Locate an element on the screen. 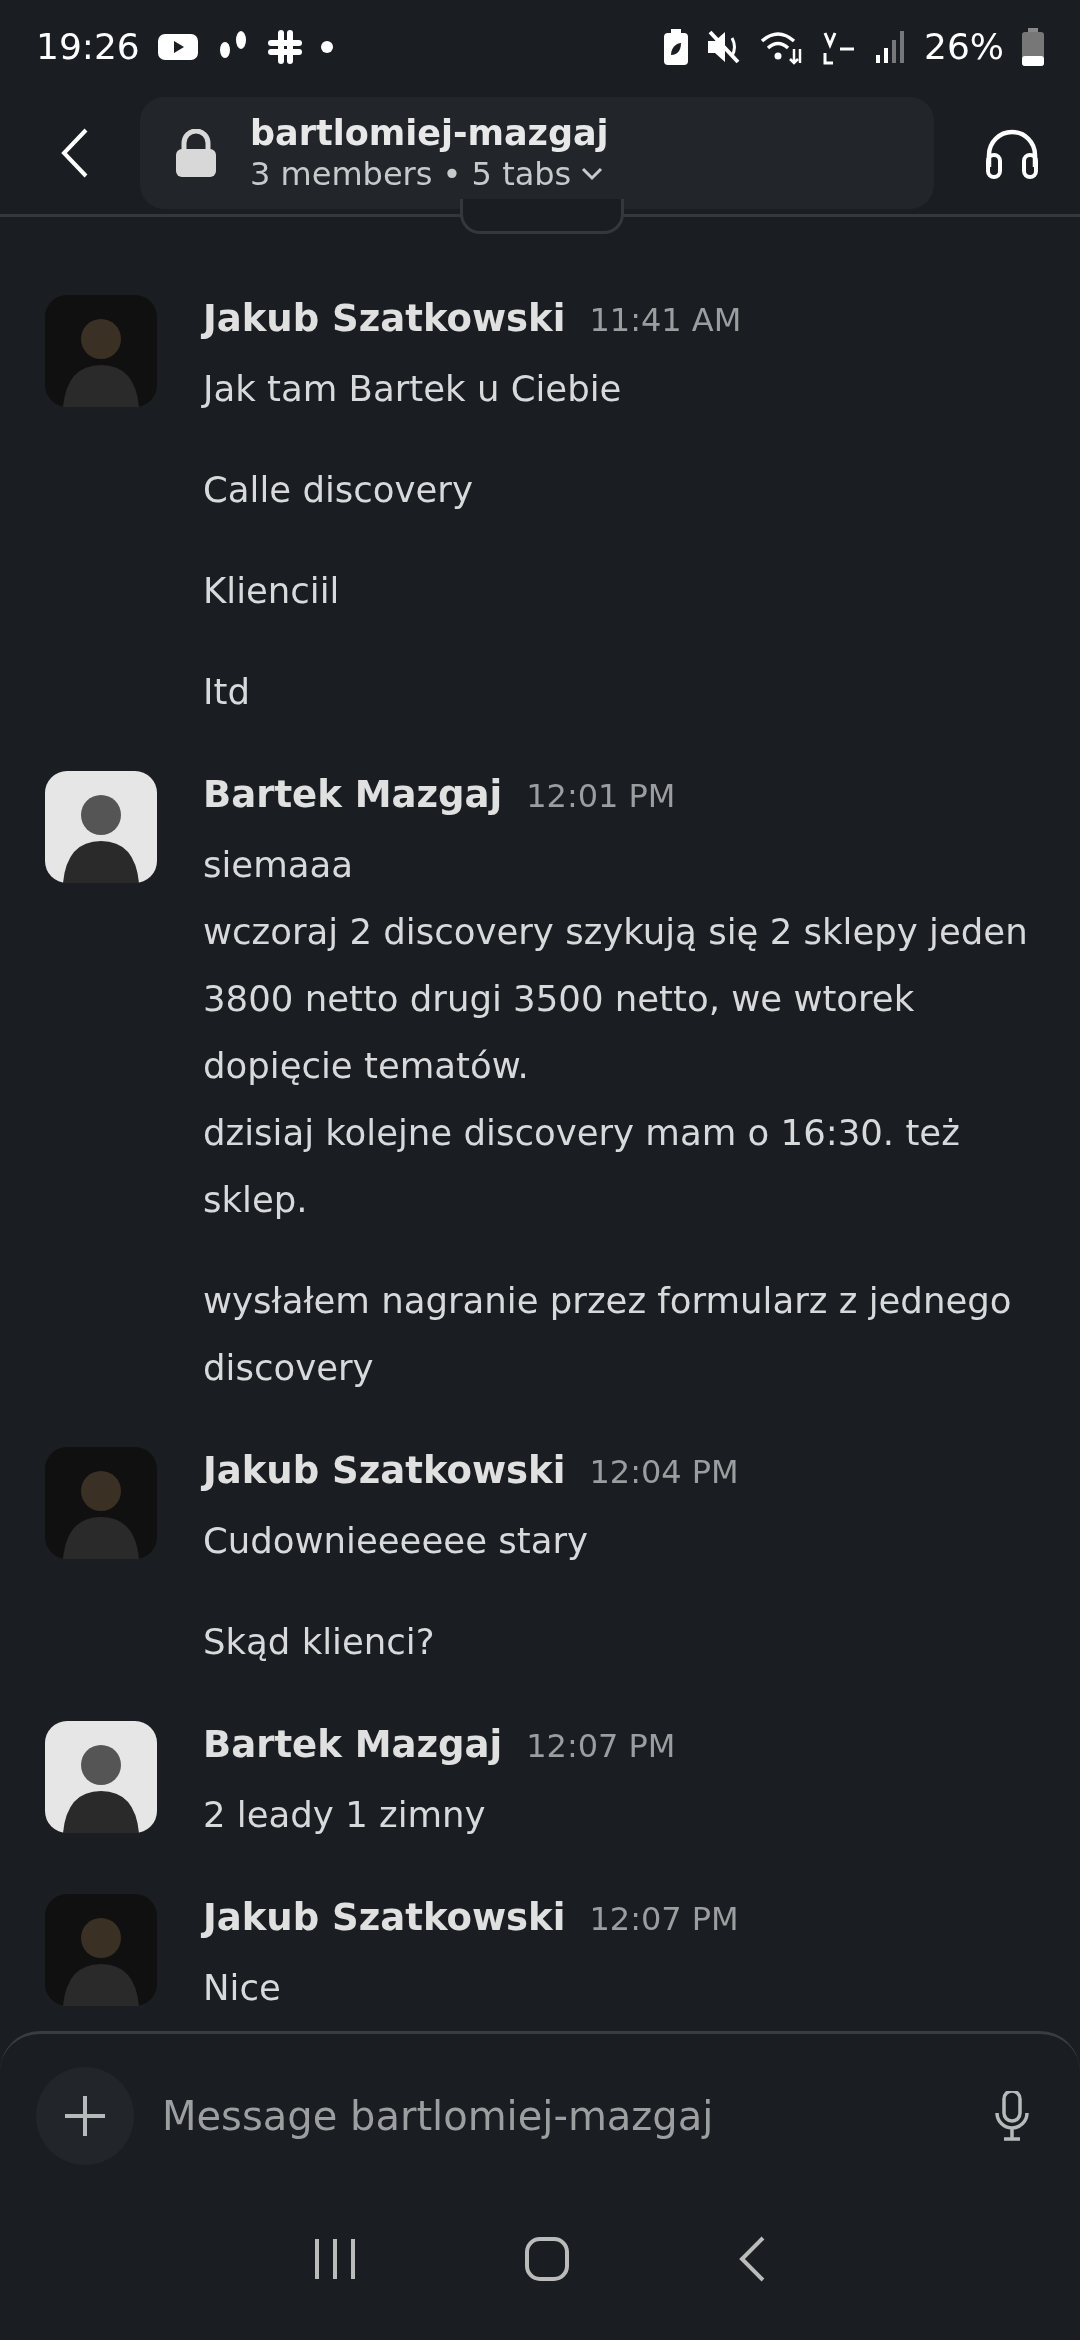  lock-icon is located at coordinates (196, 153).